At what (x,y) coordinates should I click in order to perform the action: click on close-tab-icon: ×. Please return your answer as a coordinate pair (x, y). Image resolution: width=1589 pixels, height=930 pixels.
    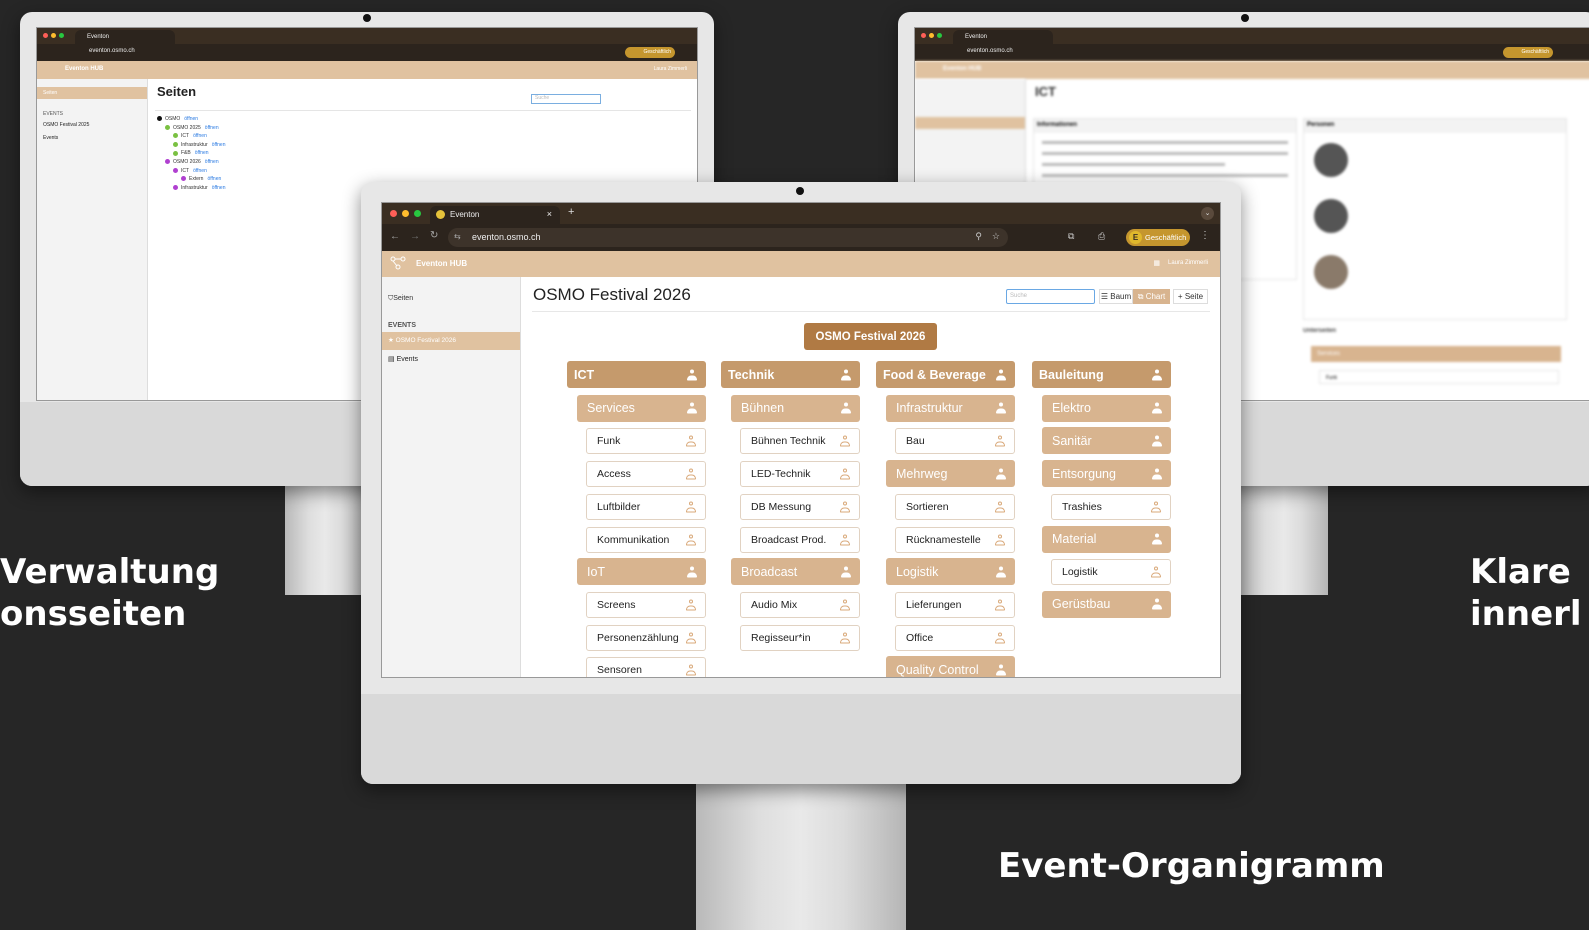
    Looking at the image, I should click on (549, 214).